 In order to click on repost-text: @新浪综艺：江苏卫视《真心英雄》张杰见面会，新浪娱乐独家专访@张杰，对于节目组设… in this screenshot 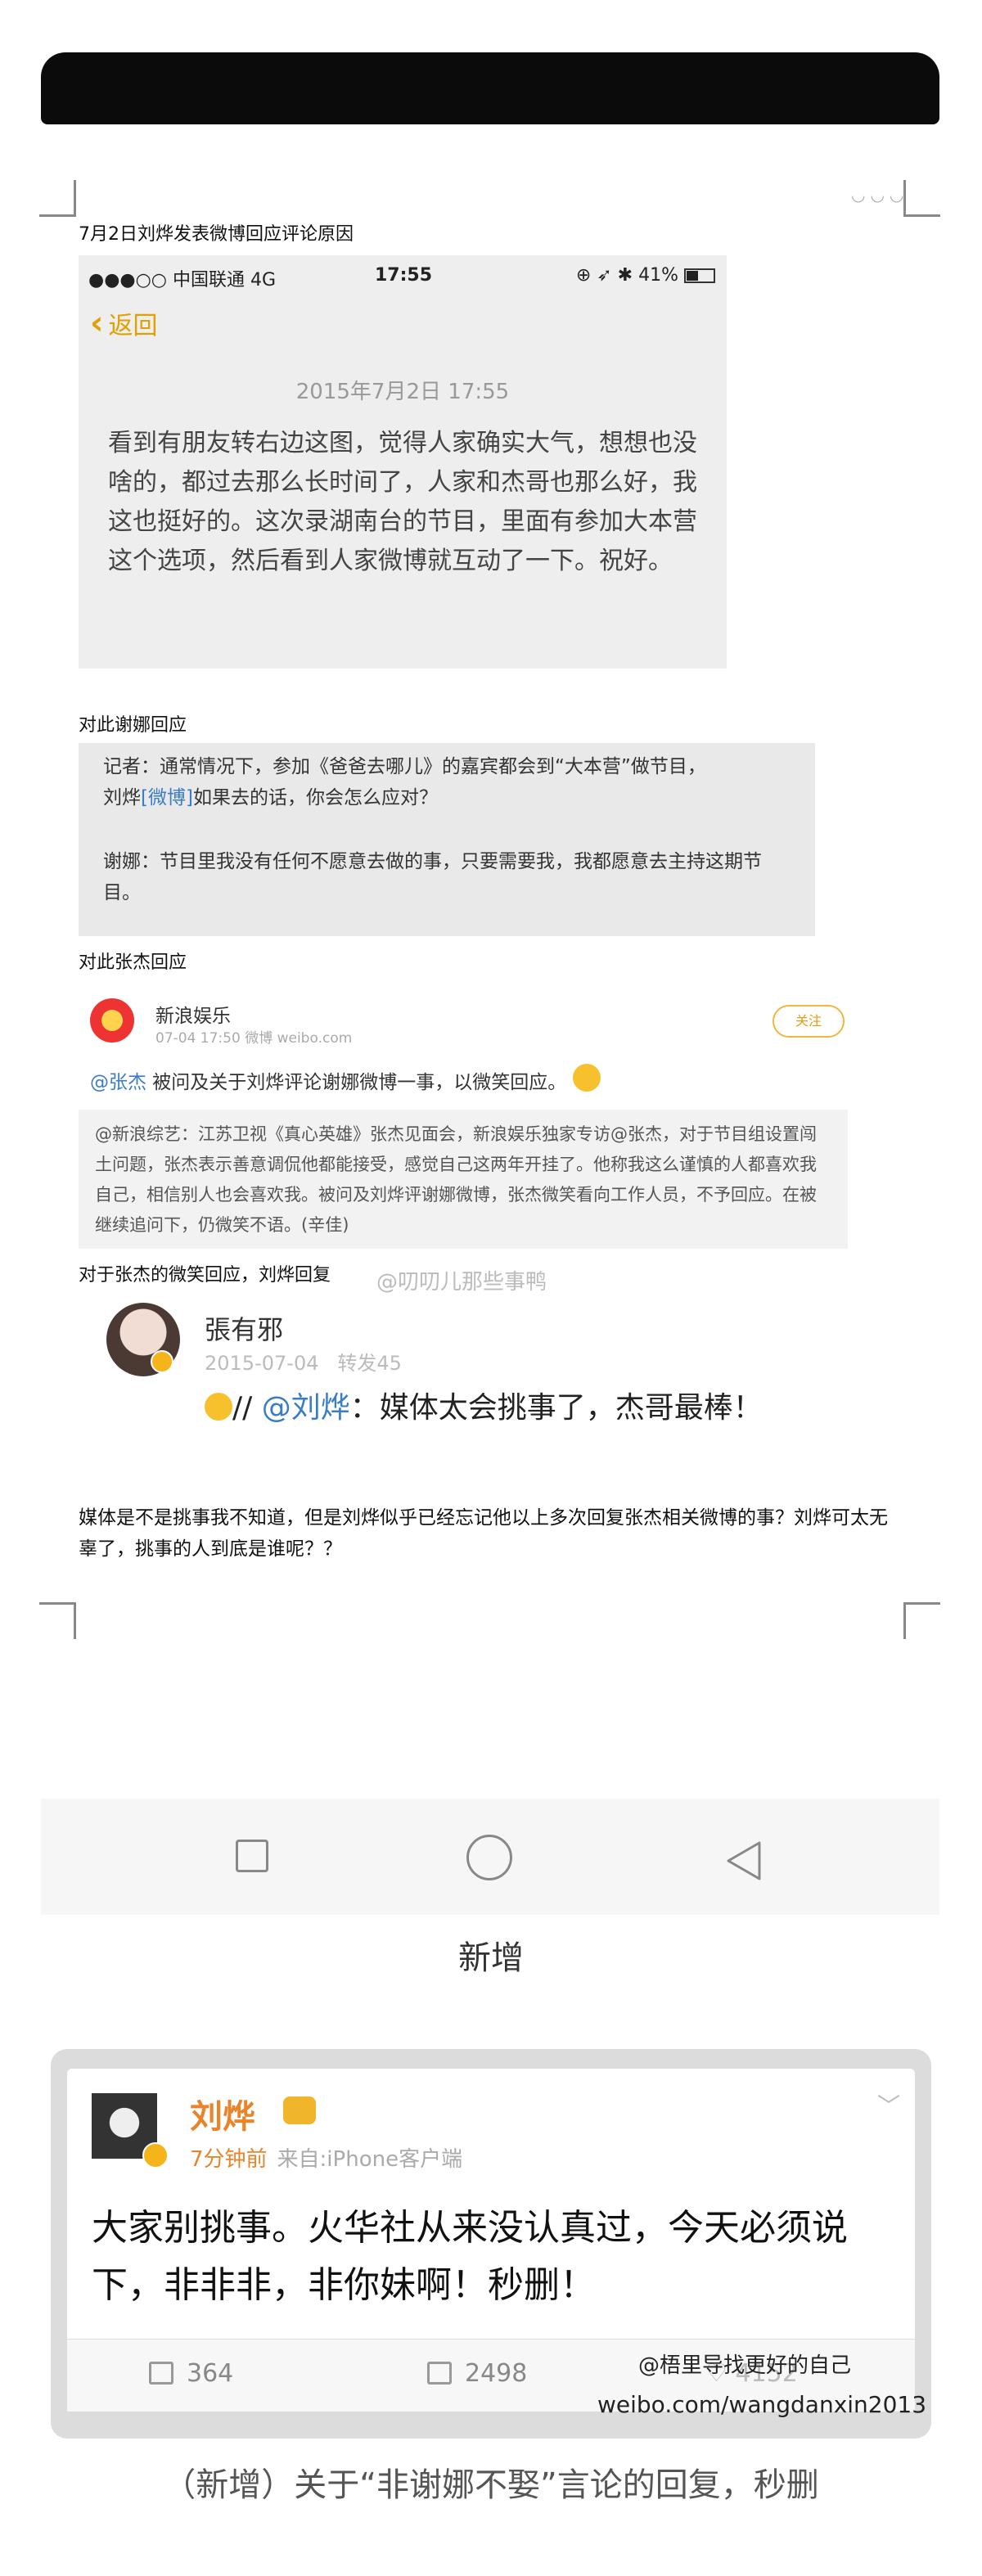, I will do `click(456, 1179)`.